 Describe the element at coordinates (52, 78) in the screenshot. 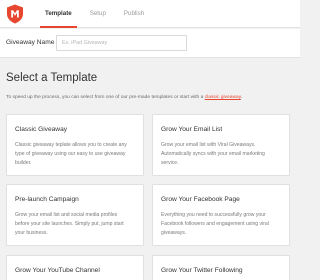

I see `section-title: Select a Template` at that location.